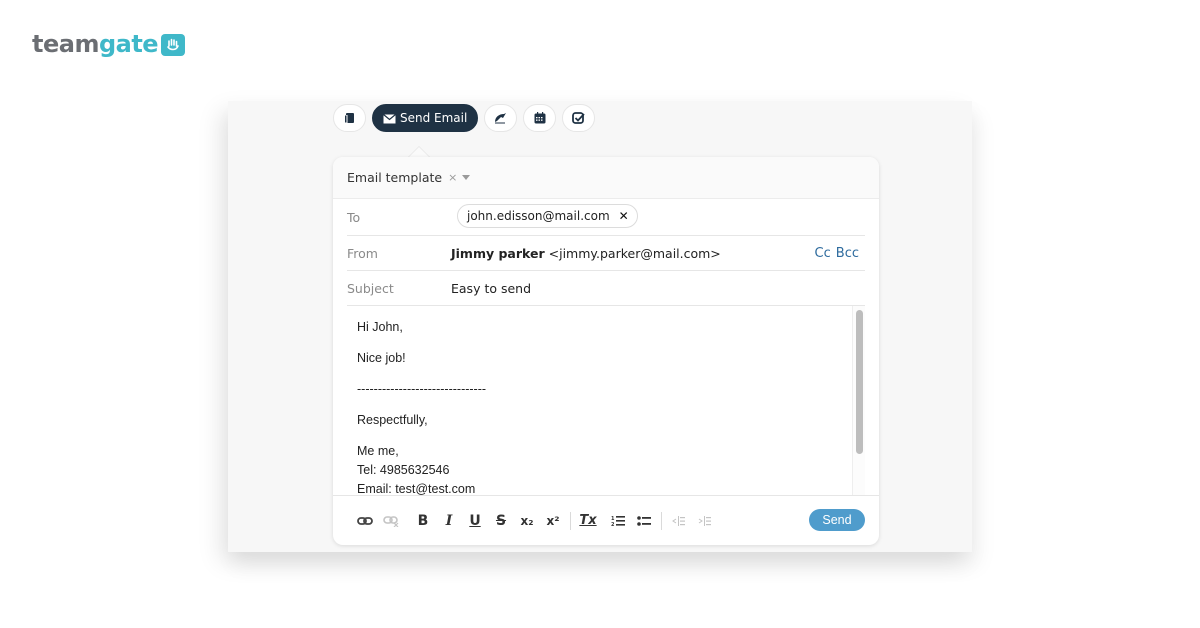  I want to click on ordered-list-icon: 12, so click(618, 521).